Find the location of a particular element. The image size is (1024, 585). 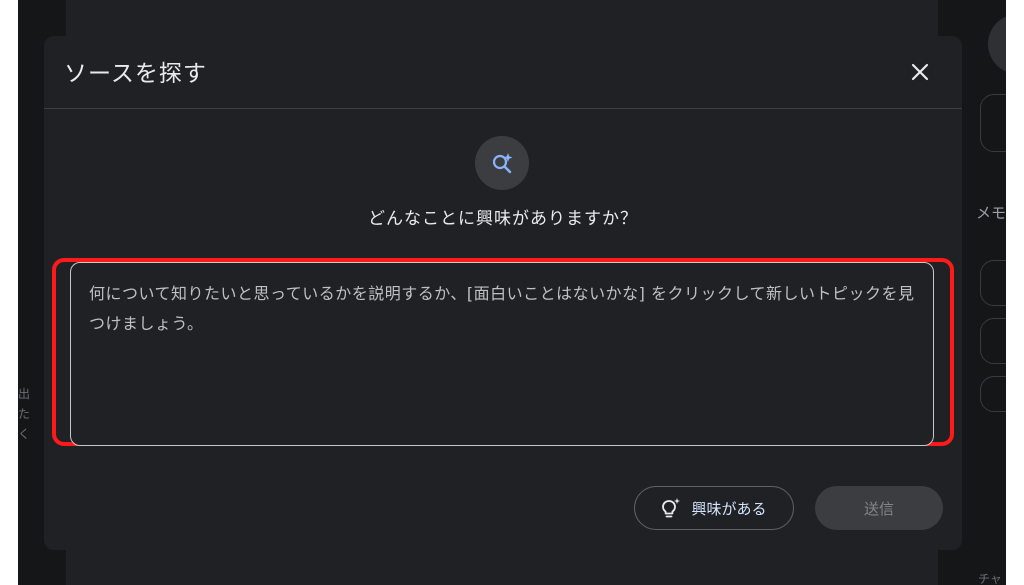

close-icon is located at coordinates (920, 72).